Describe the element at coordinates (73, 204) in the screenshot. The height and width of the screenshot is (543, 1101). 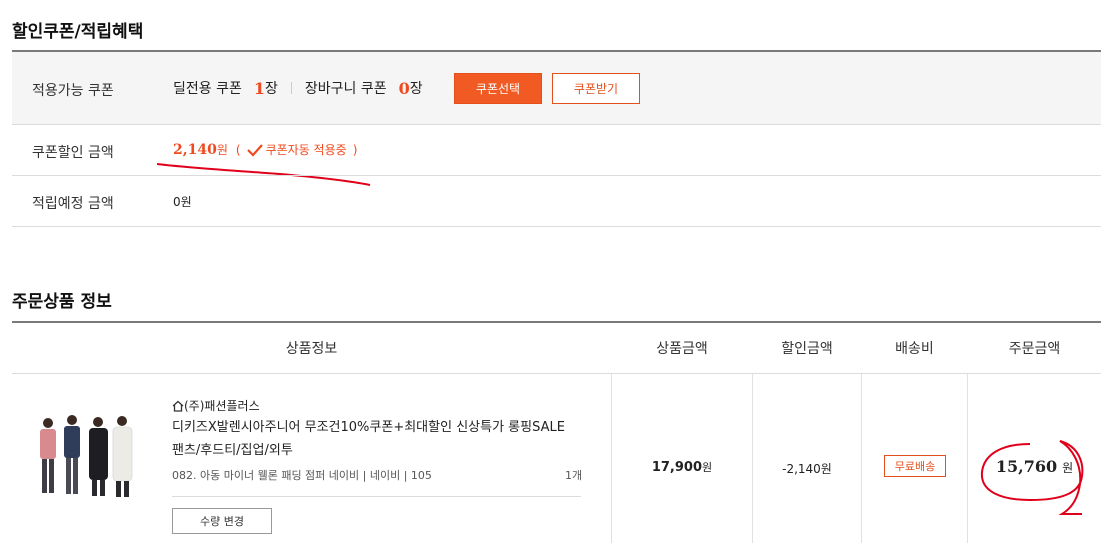
I see `points-label: 적립예정 금액` at that location.